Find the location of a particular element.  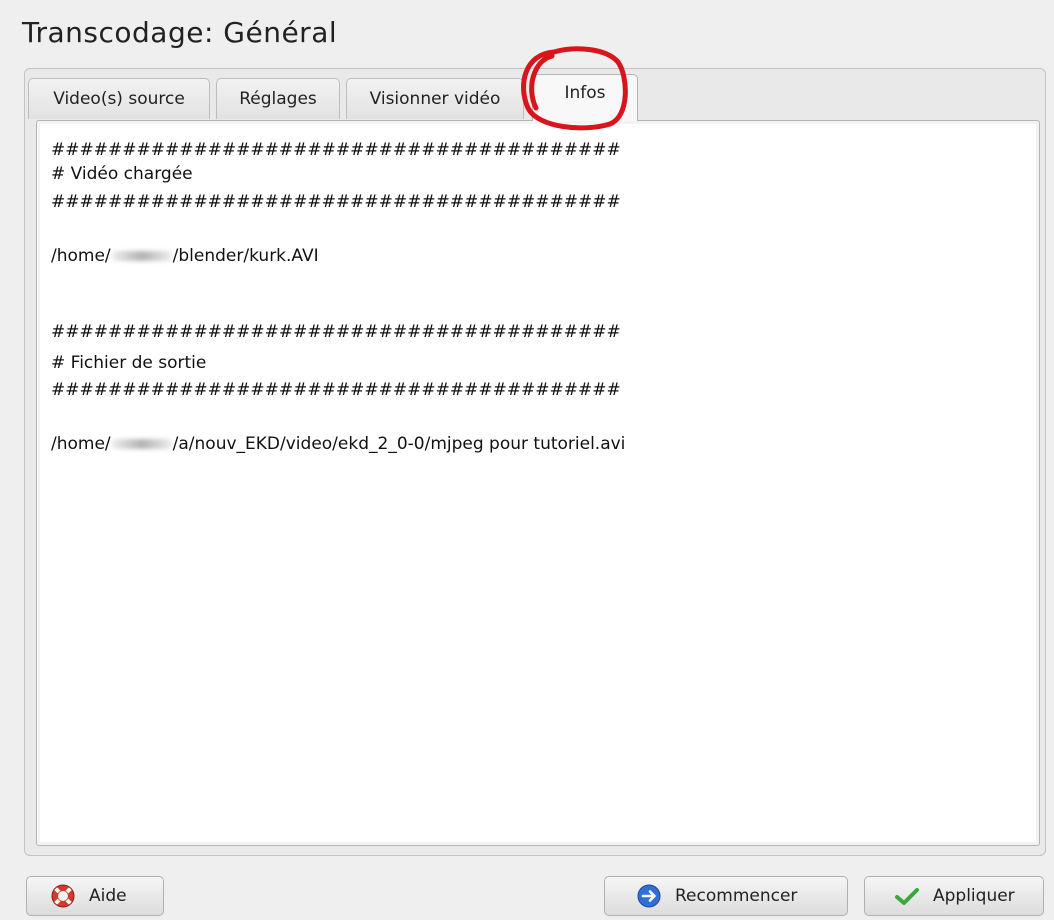

reset-label: Recommencer is located at coordinates (736, 896).